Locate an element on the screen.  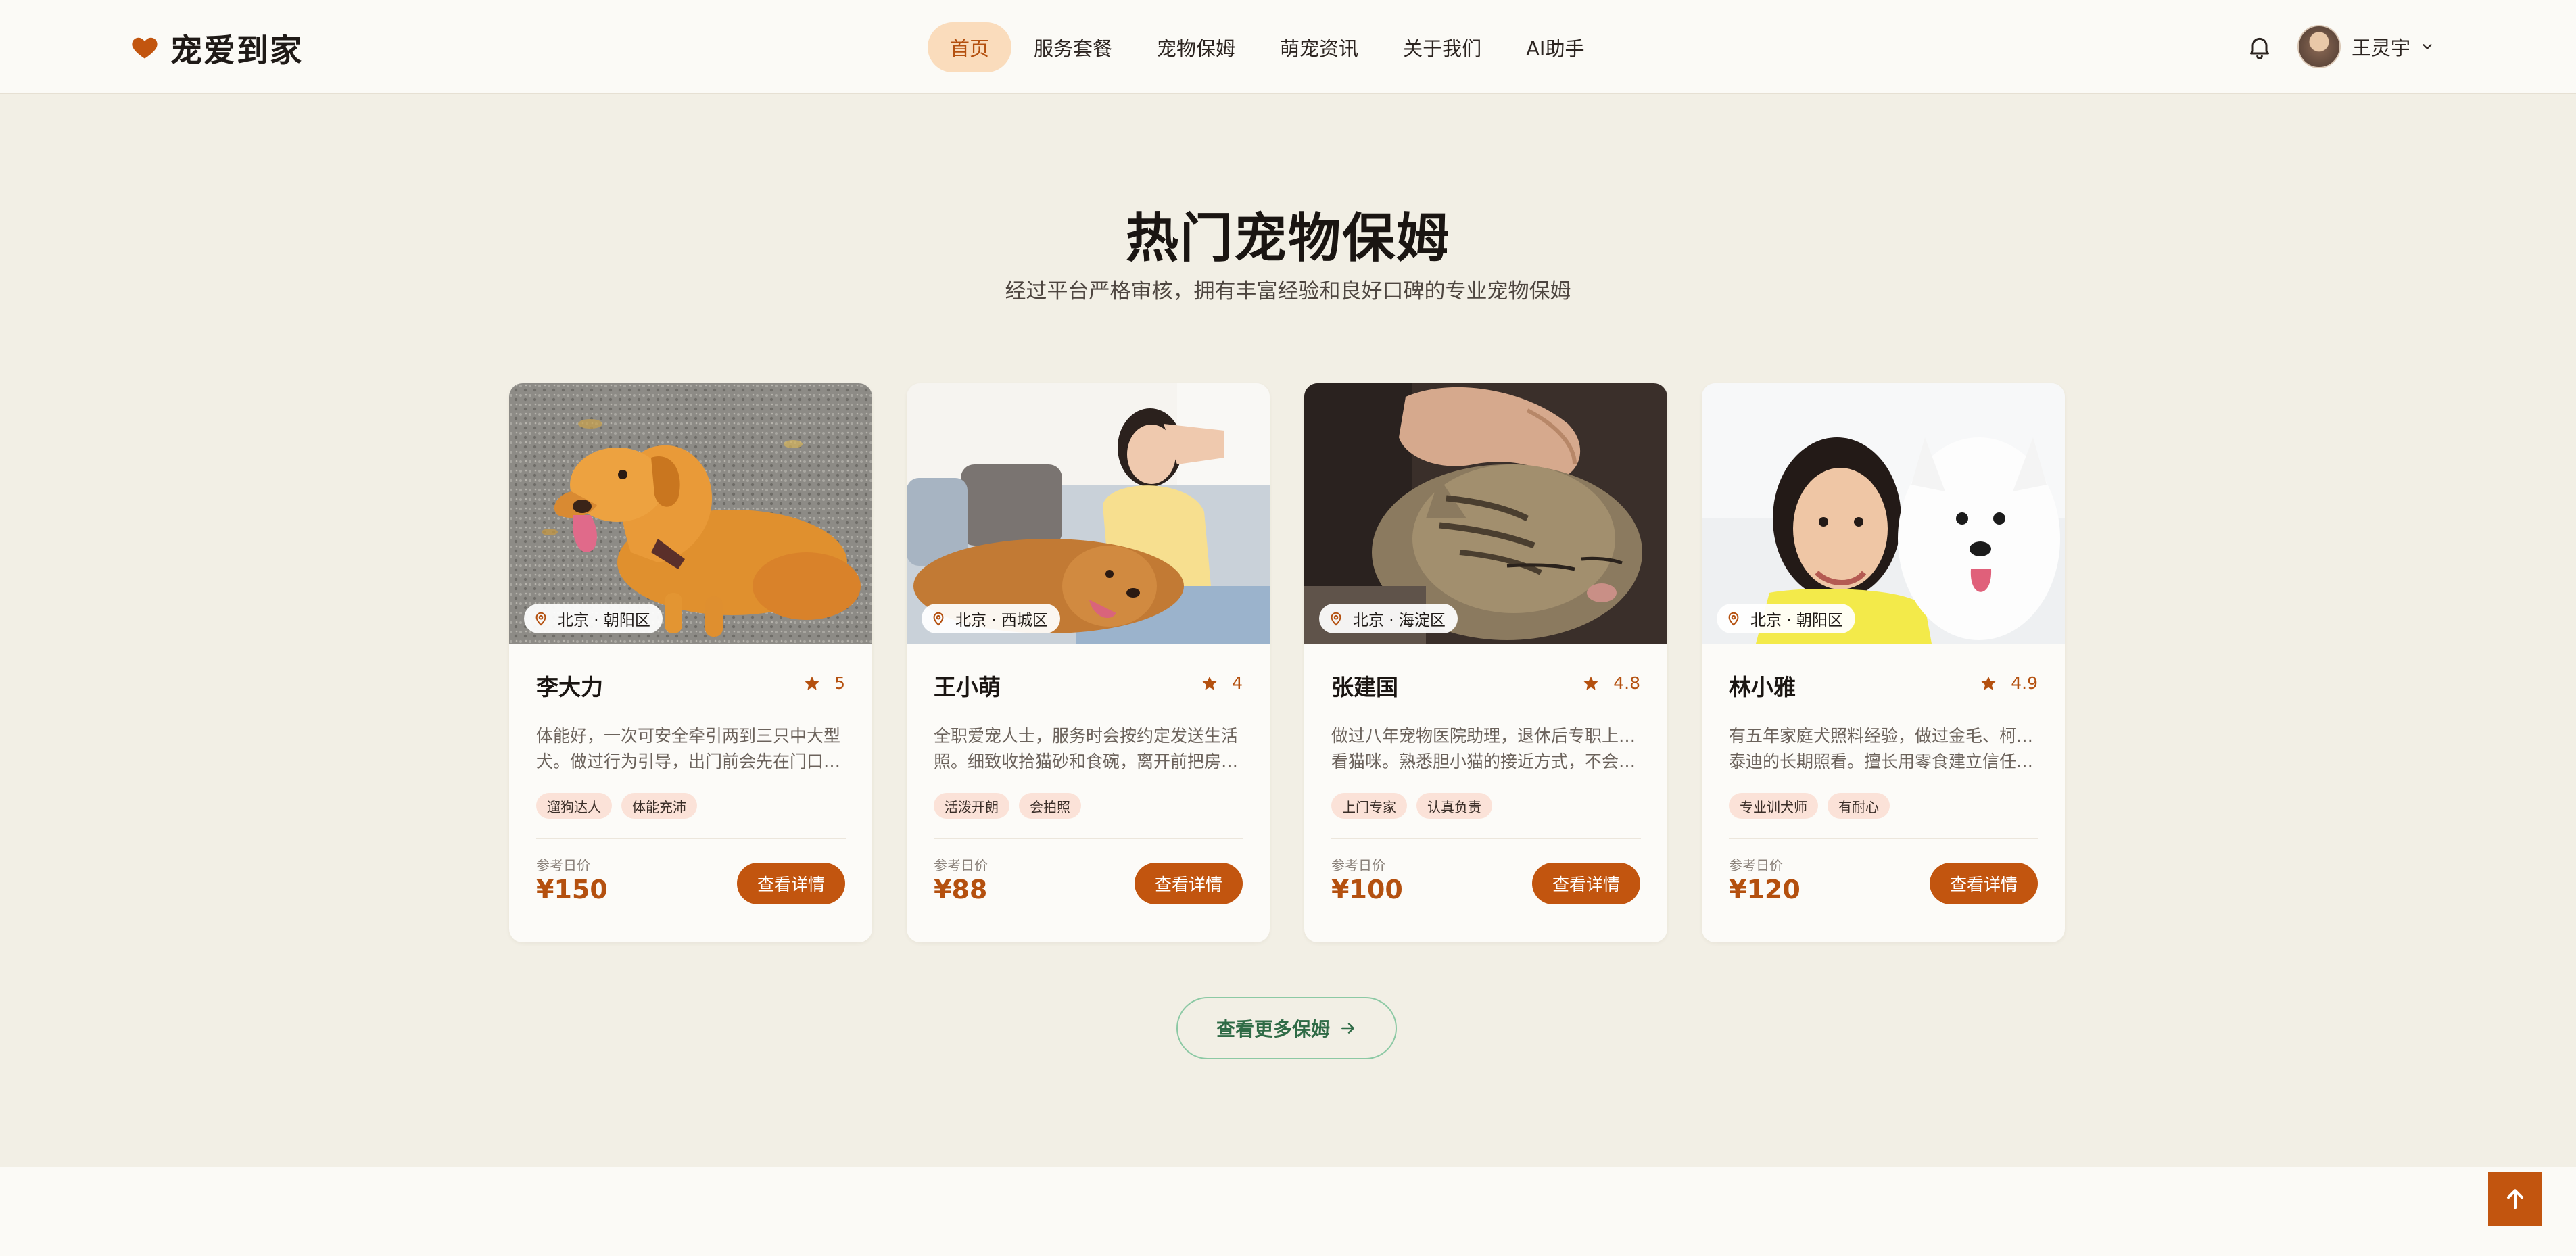
location-badge: 北京 · 西城区 is located at coordinates (991, 618).